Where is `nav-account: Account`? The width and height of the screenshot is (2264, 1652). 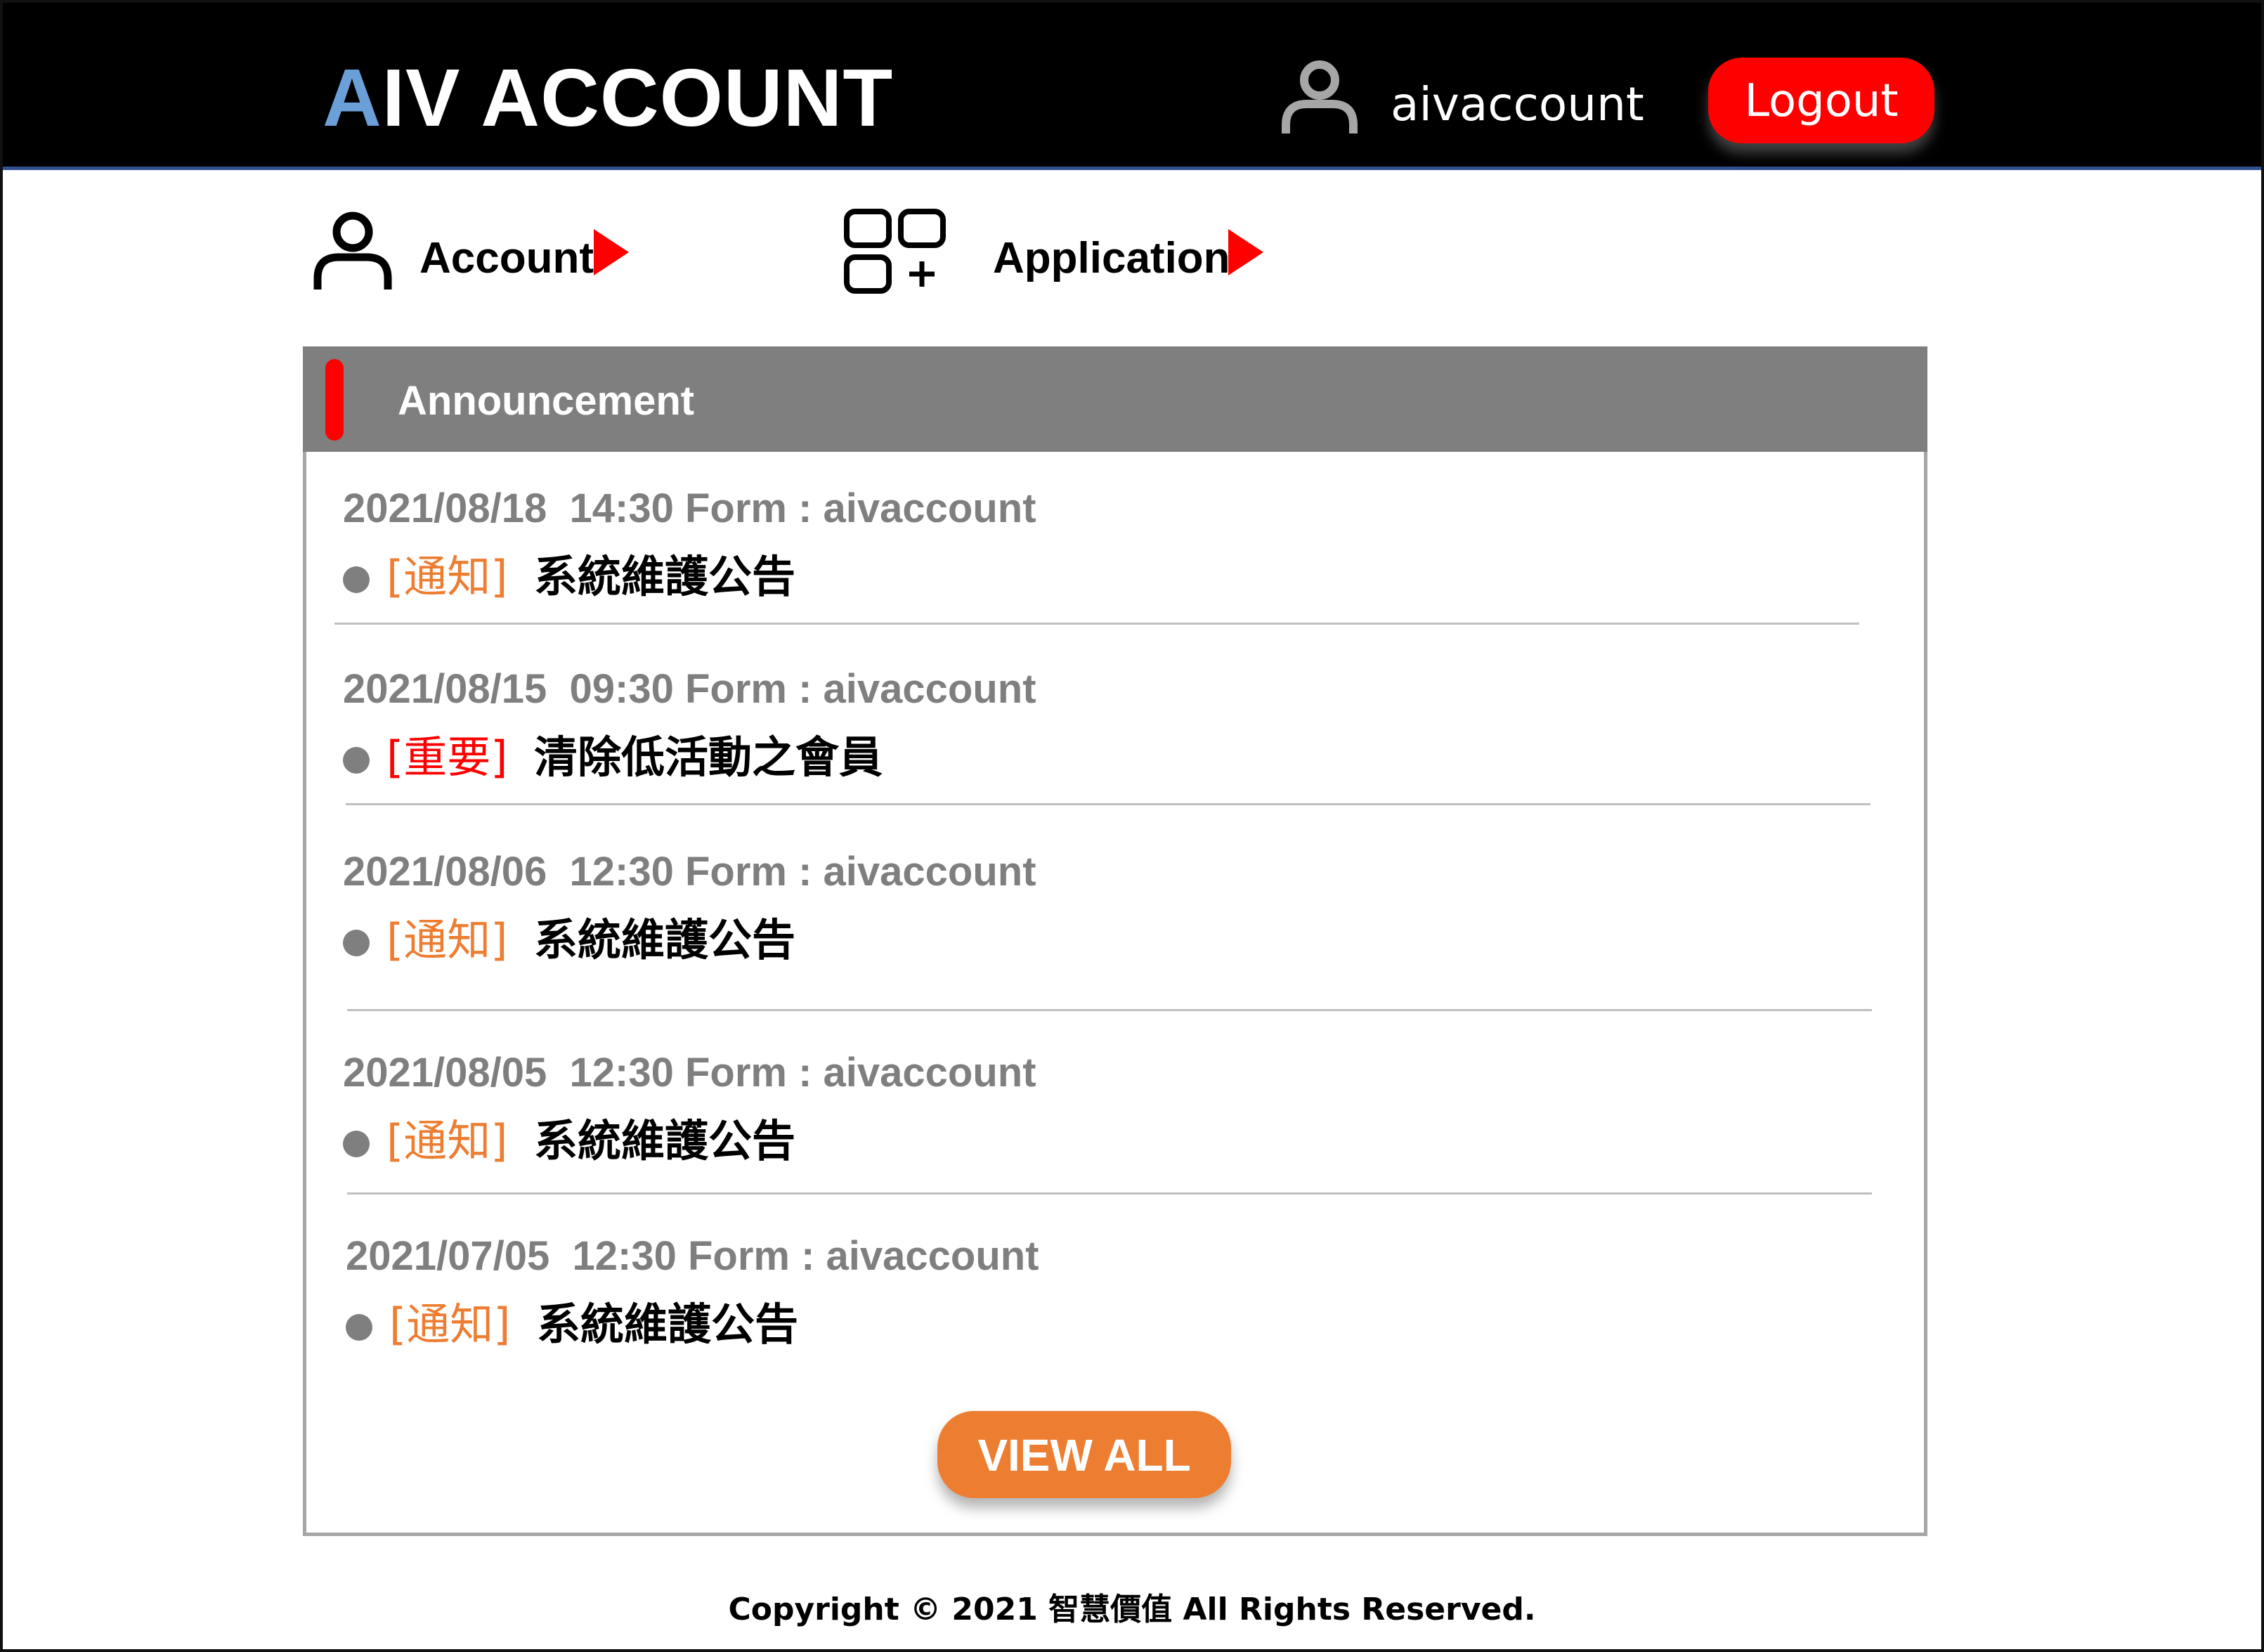 nav-account: Account is located at coordinates (481, 256).